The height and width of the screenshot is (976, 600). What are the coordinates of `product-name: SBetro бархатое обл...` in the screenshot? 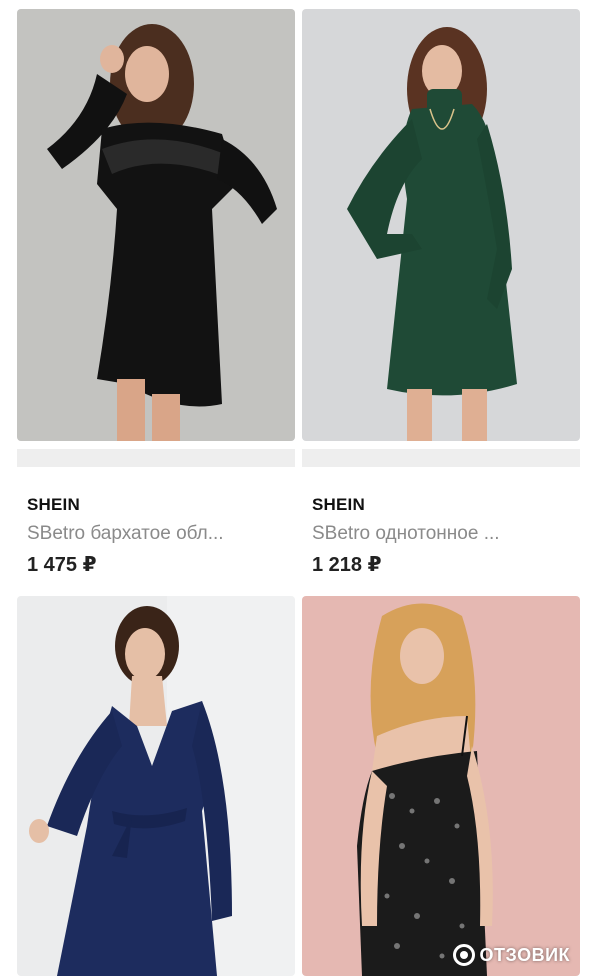 It's located at (158, 534).